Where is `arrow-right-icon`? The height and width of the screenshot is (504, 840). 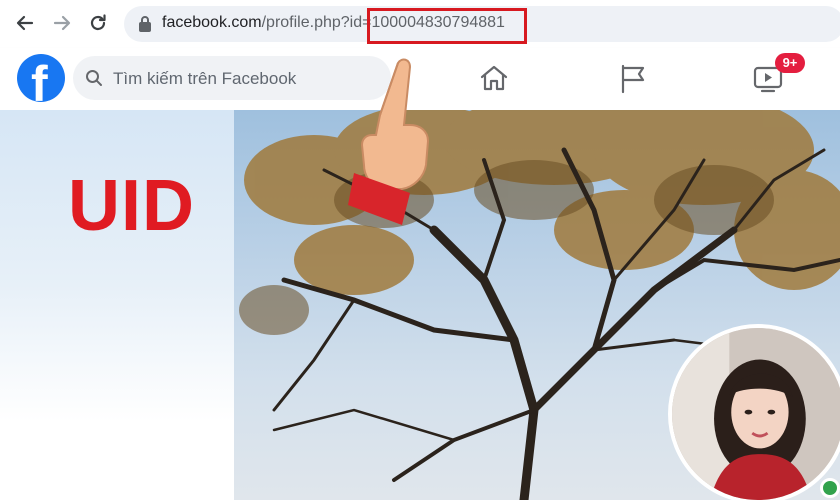
arrow-right-icon is located at coordinates (62, 23).